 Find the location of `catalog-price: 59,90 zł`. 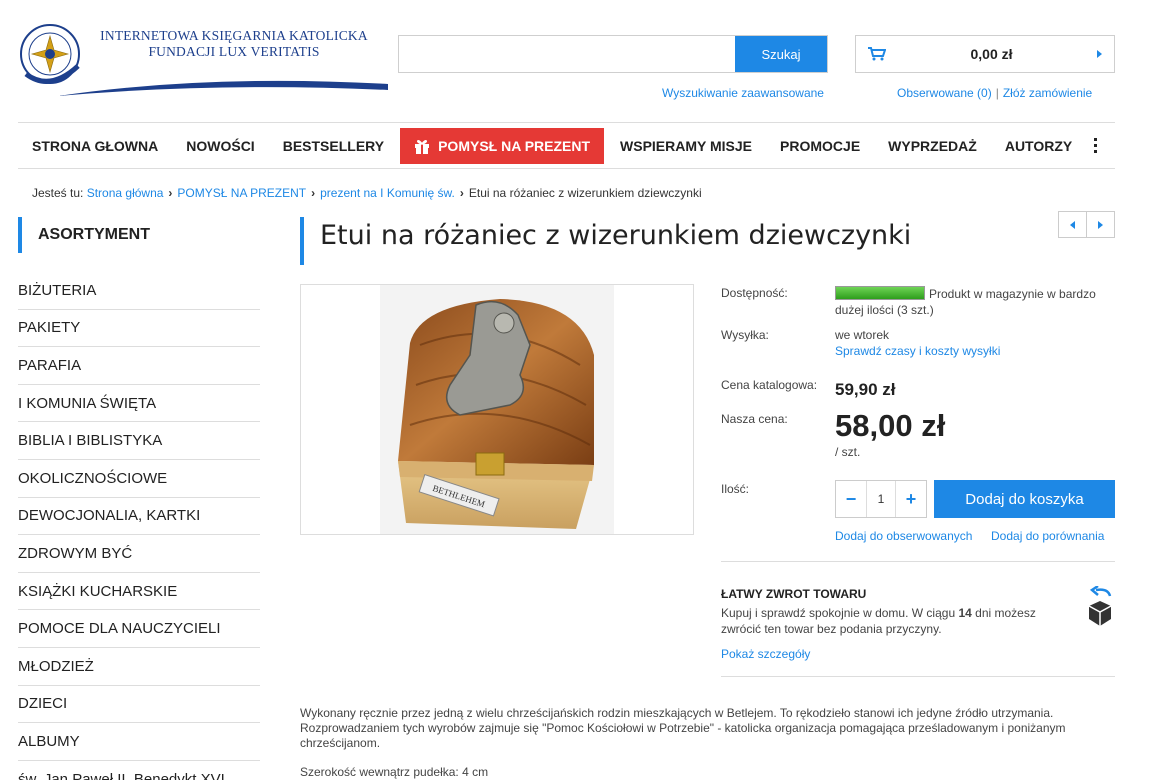

catalog-price: 59,90 zł is located at coordinates (865, 389).